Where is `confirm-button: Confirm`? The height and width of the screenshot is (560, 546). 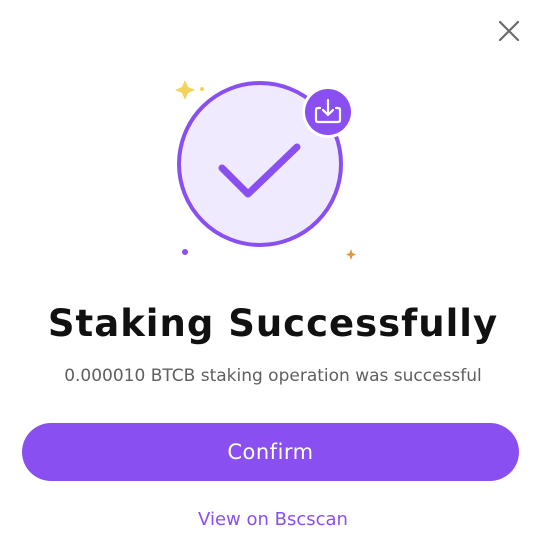
confirm-button: Confirm is located at coordinates (270, 452).